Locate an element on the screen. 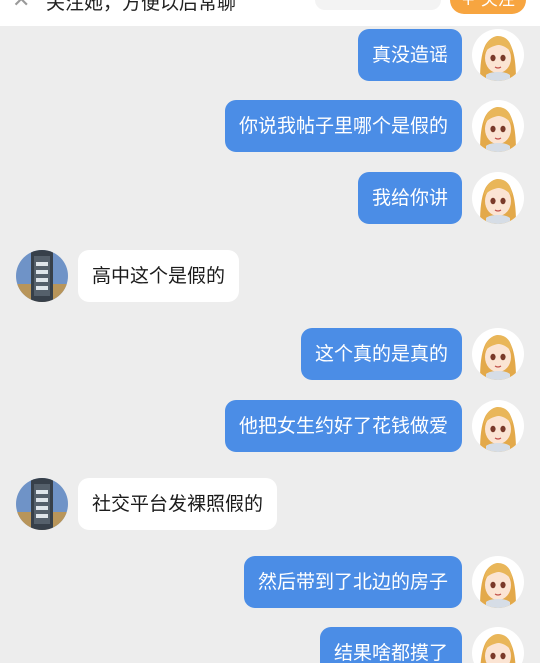  message-bubble-mine: 我给你讲 is located at coordinates (409, 198).